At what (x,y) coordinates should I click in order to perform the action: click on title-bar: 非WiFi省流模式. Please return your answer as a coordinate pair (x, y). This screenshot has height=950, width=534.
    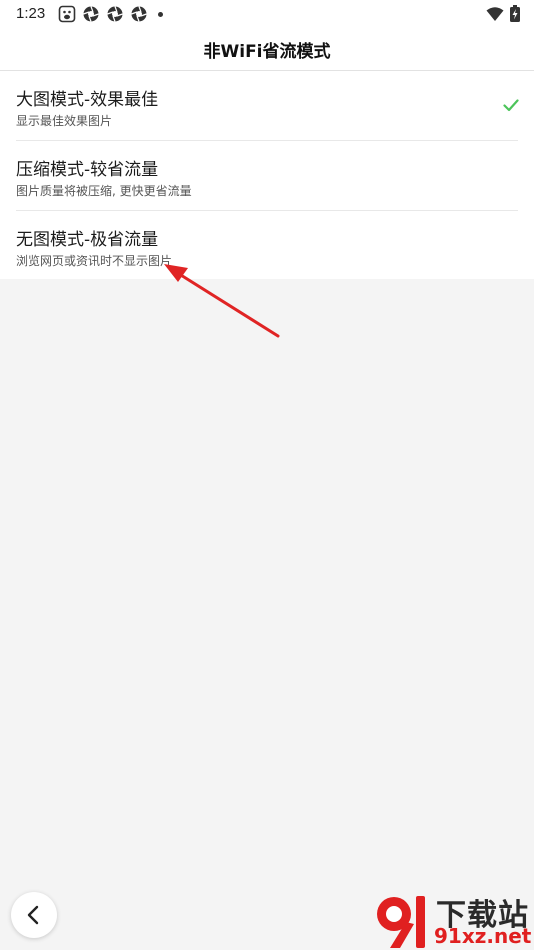
    Looking at the image, I should click on (267, 49).